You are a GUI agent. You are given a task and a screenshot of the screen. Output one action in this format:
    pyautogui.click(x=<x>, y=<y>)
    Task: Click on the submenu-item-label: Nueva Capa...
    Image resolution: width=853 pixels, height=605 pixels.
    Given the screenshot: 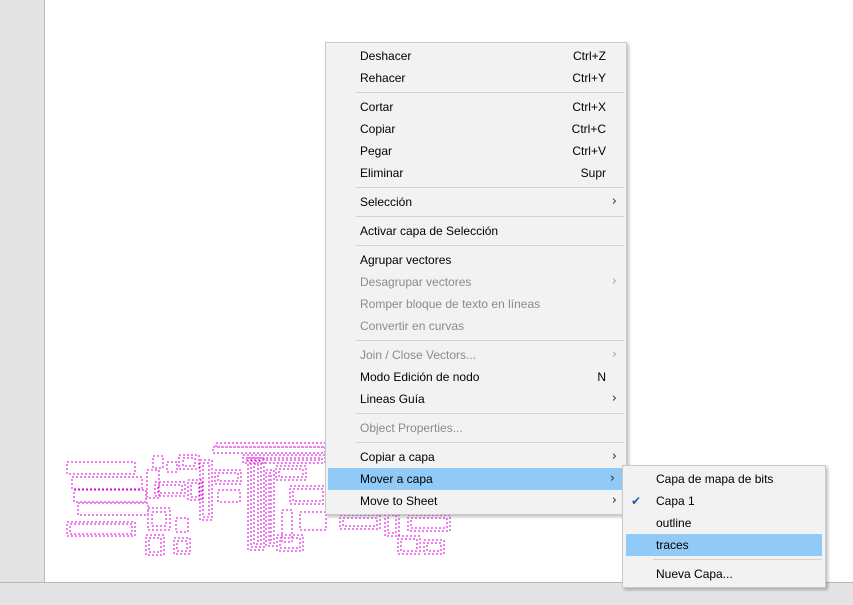 What is the action you would take?
    pyautogui.click(x=694, y=574)
    